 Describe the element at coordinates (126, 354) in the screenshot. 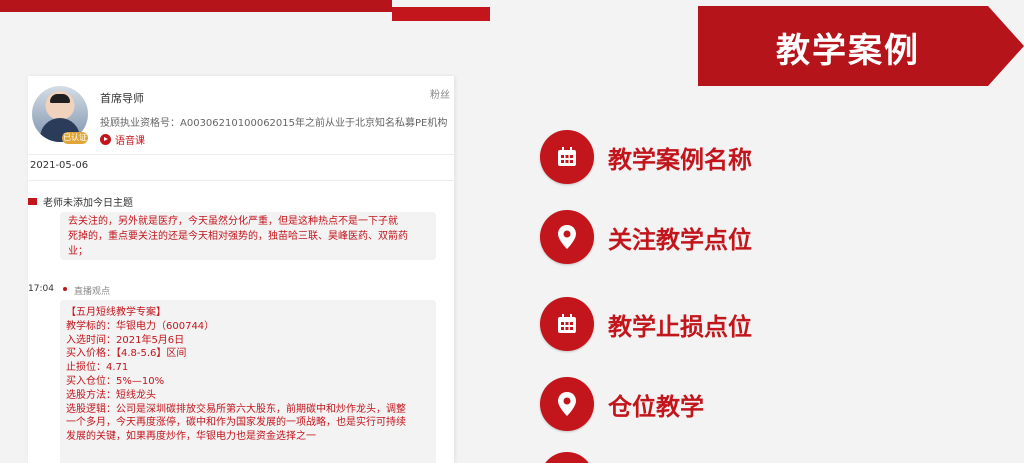

I see `case-line: 买入价格：【4.8-5.6】区间` at that location.